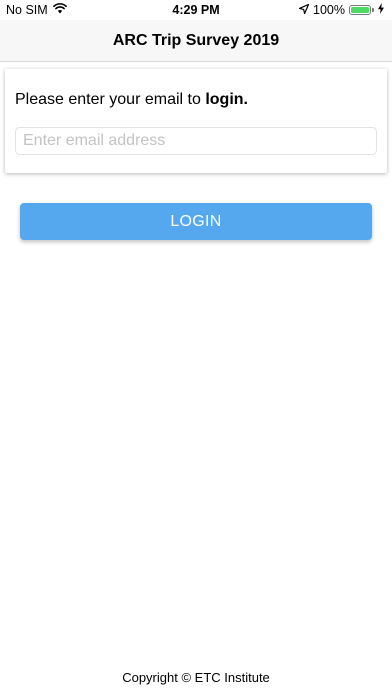 This screenshot has height=696, width=392. What do you see at coordinates (196, 10) in the screenshot?
I see `status-bar: No SIM 4:29 PM 100%` at bounding box center [196, 10].